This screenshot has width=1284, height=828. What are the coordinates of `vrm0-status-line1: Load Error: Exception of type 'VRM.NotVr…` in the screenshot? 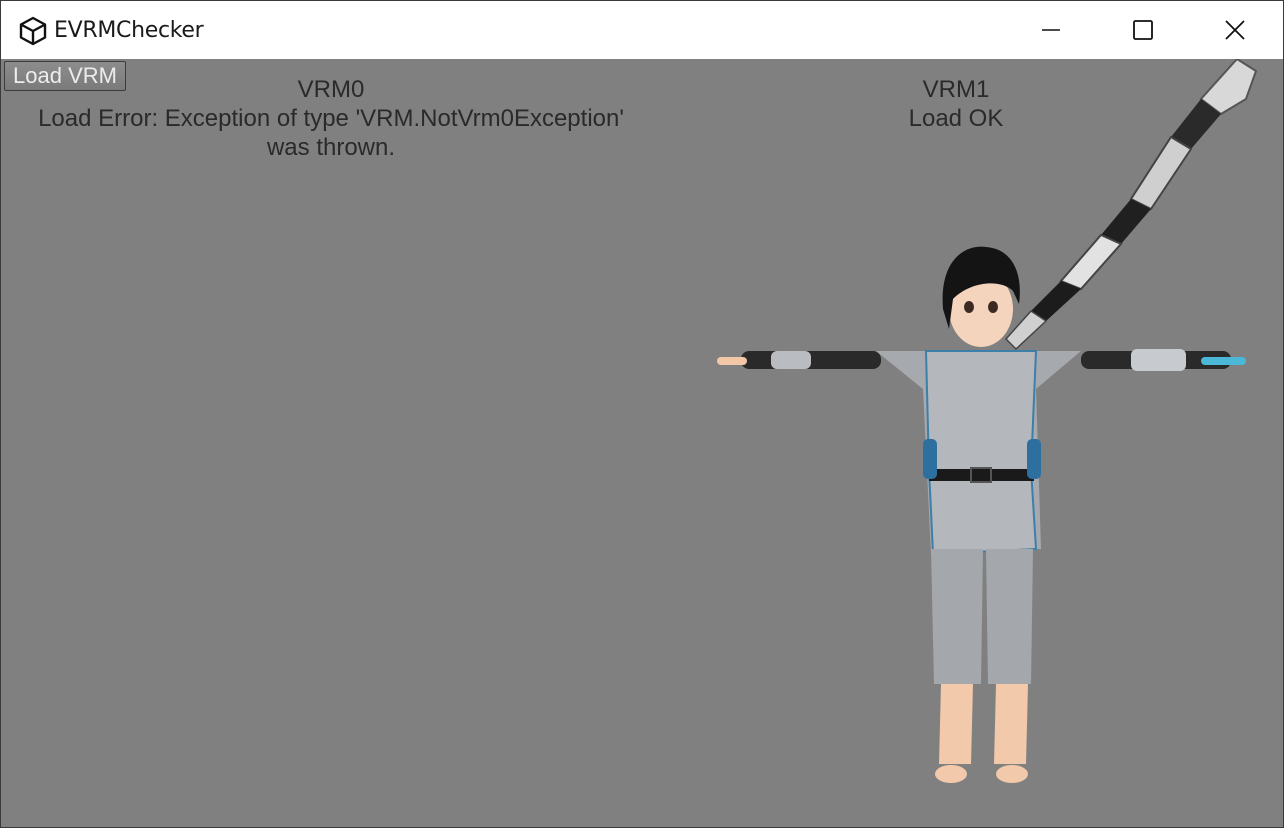 It's located at (331, 118).